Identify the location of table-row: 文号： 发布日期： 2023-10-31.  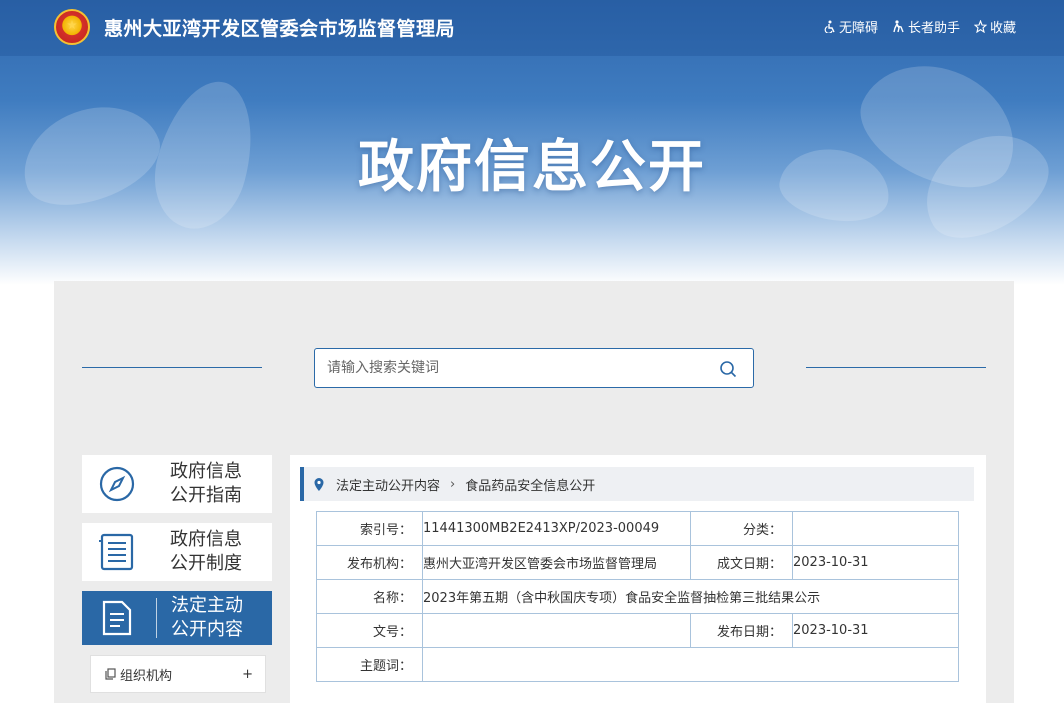
(637, 630).